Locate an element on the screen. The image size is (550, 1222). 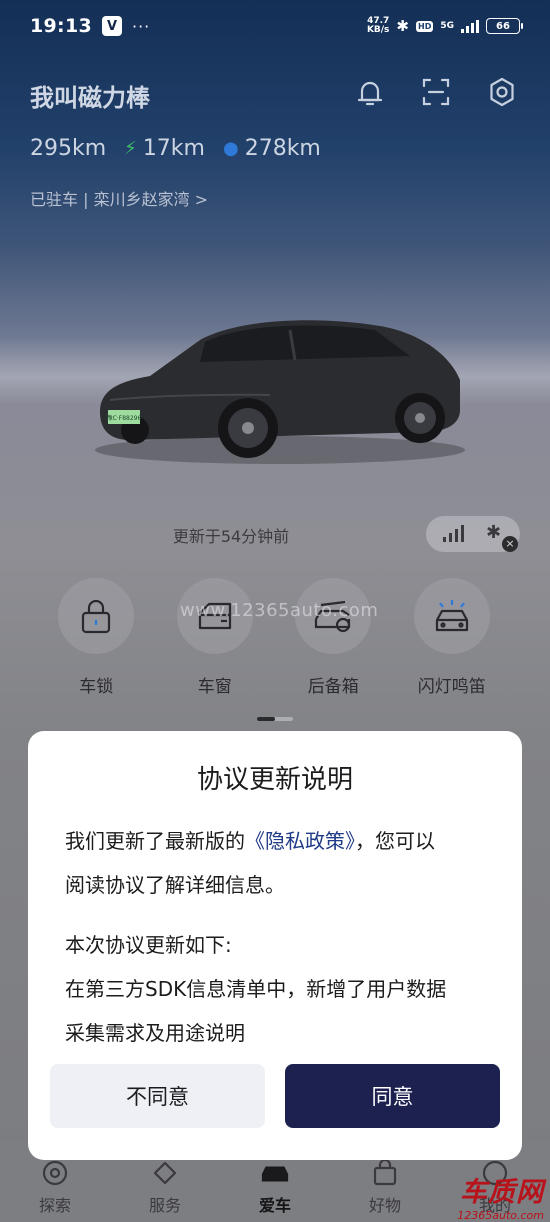
dialog-line-1-suffix: ，您可以 is located at coordinates (395, 841).